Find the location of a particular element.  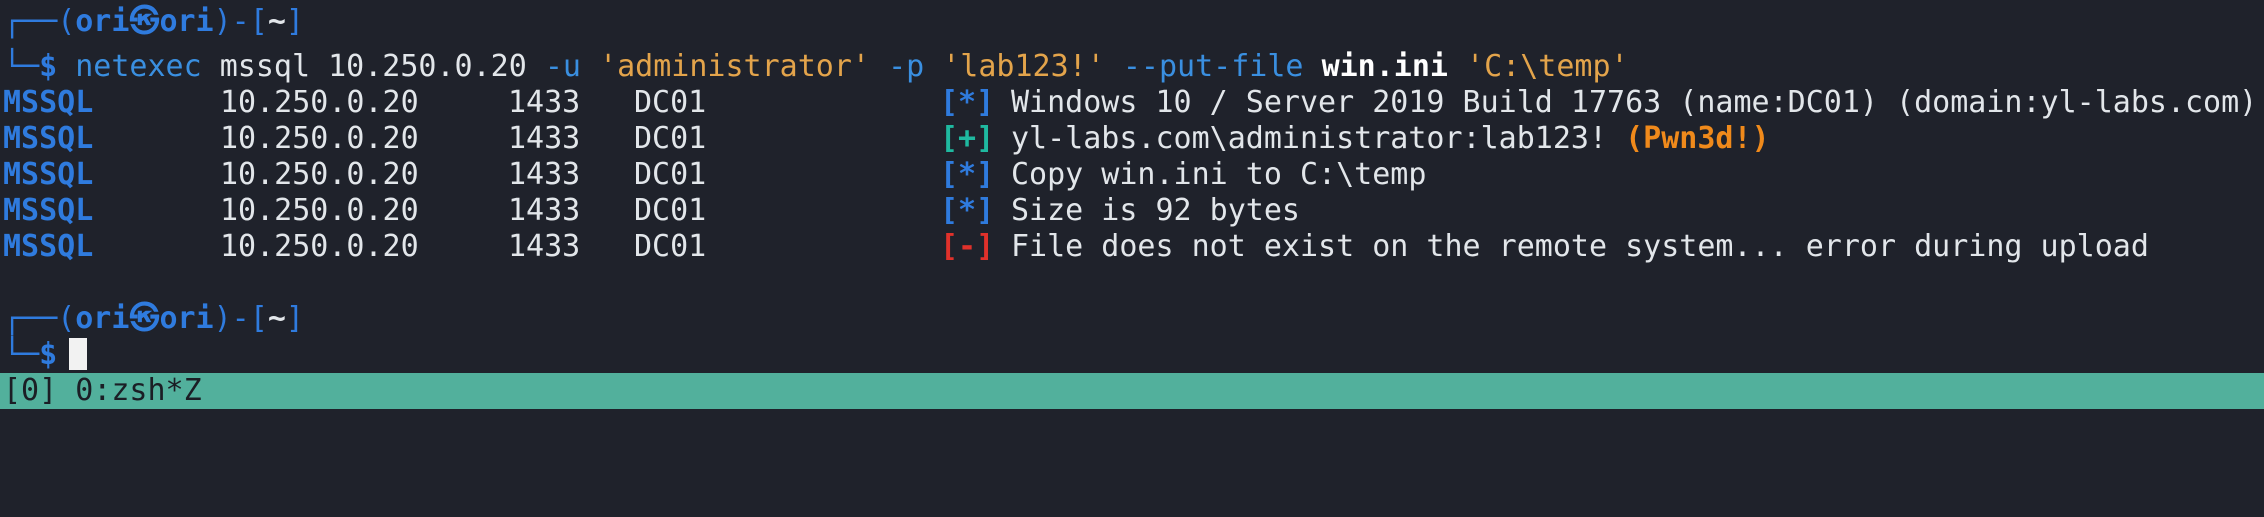

row-message: yl-labs.com\administrator:lab123! is located at coordinates (1318, 138).